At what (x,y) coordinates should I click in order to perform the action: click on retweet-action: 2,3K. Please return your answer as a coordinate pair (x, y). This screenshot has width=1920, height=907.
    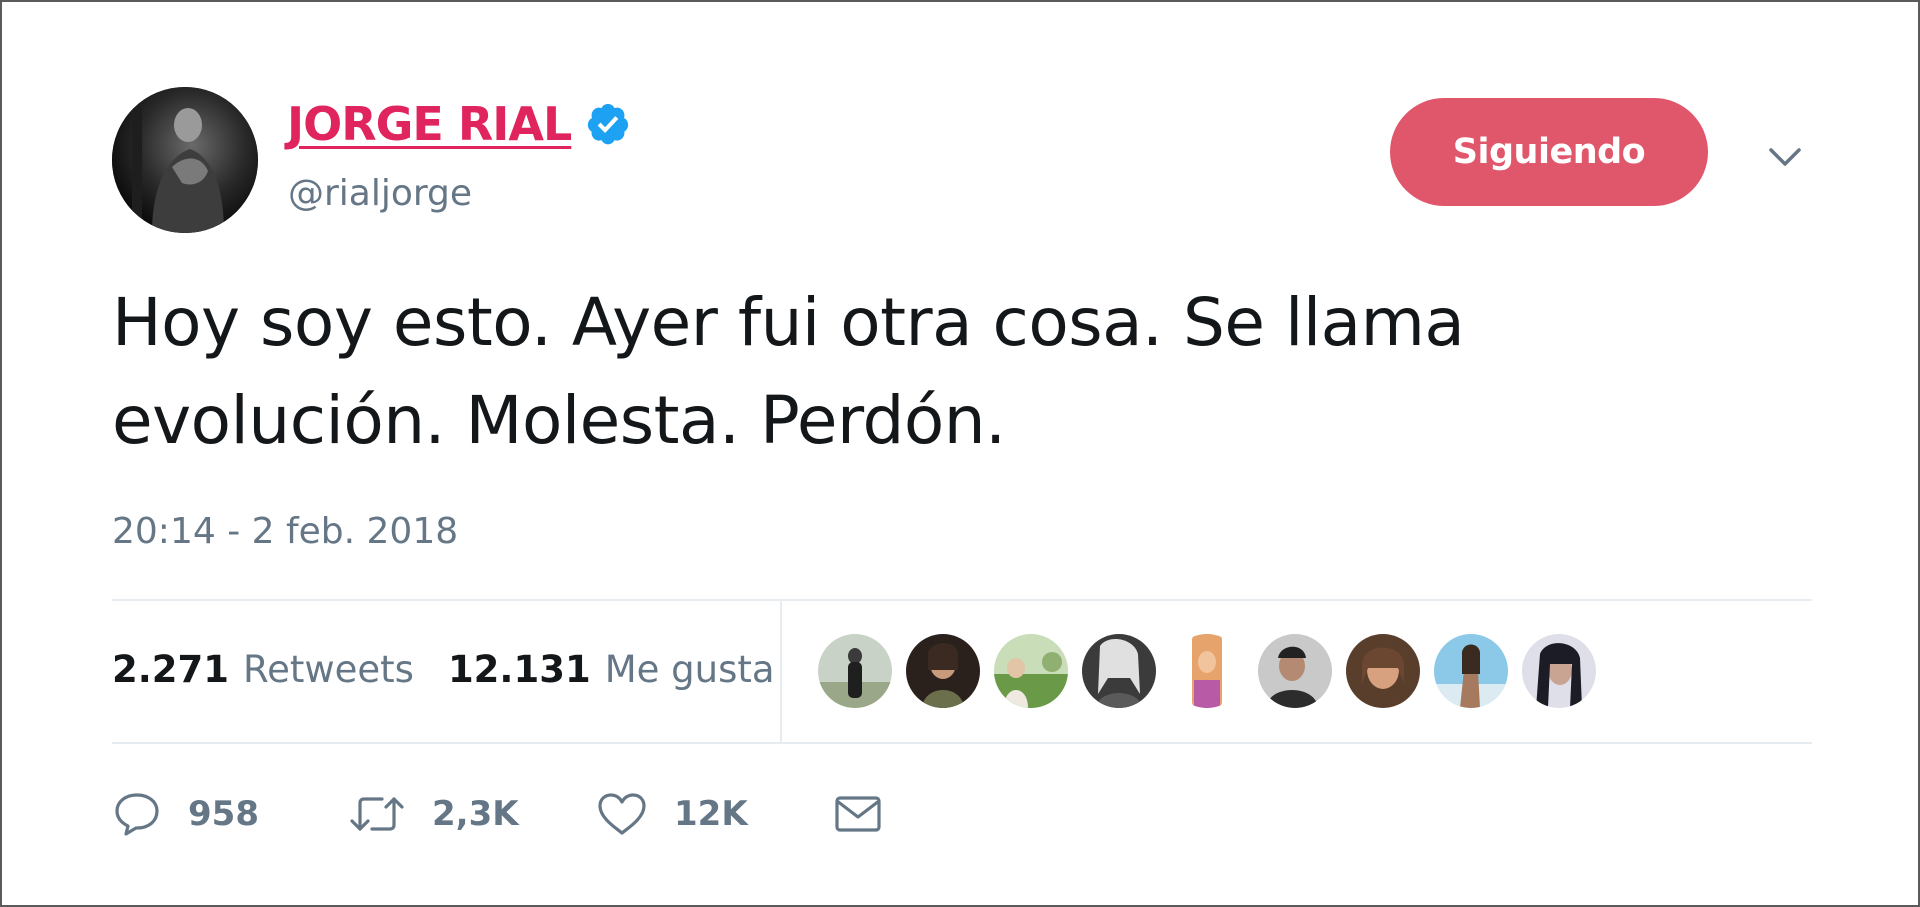
    Looking at the image, I should click on (472, 814).